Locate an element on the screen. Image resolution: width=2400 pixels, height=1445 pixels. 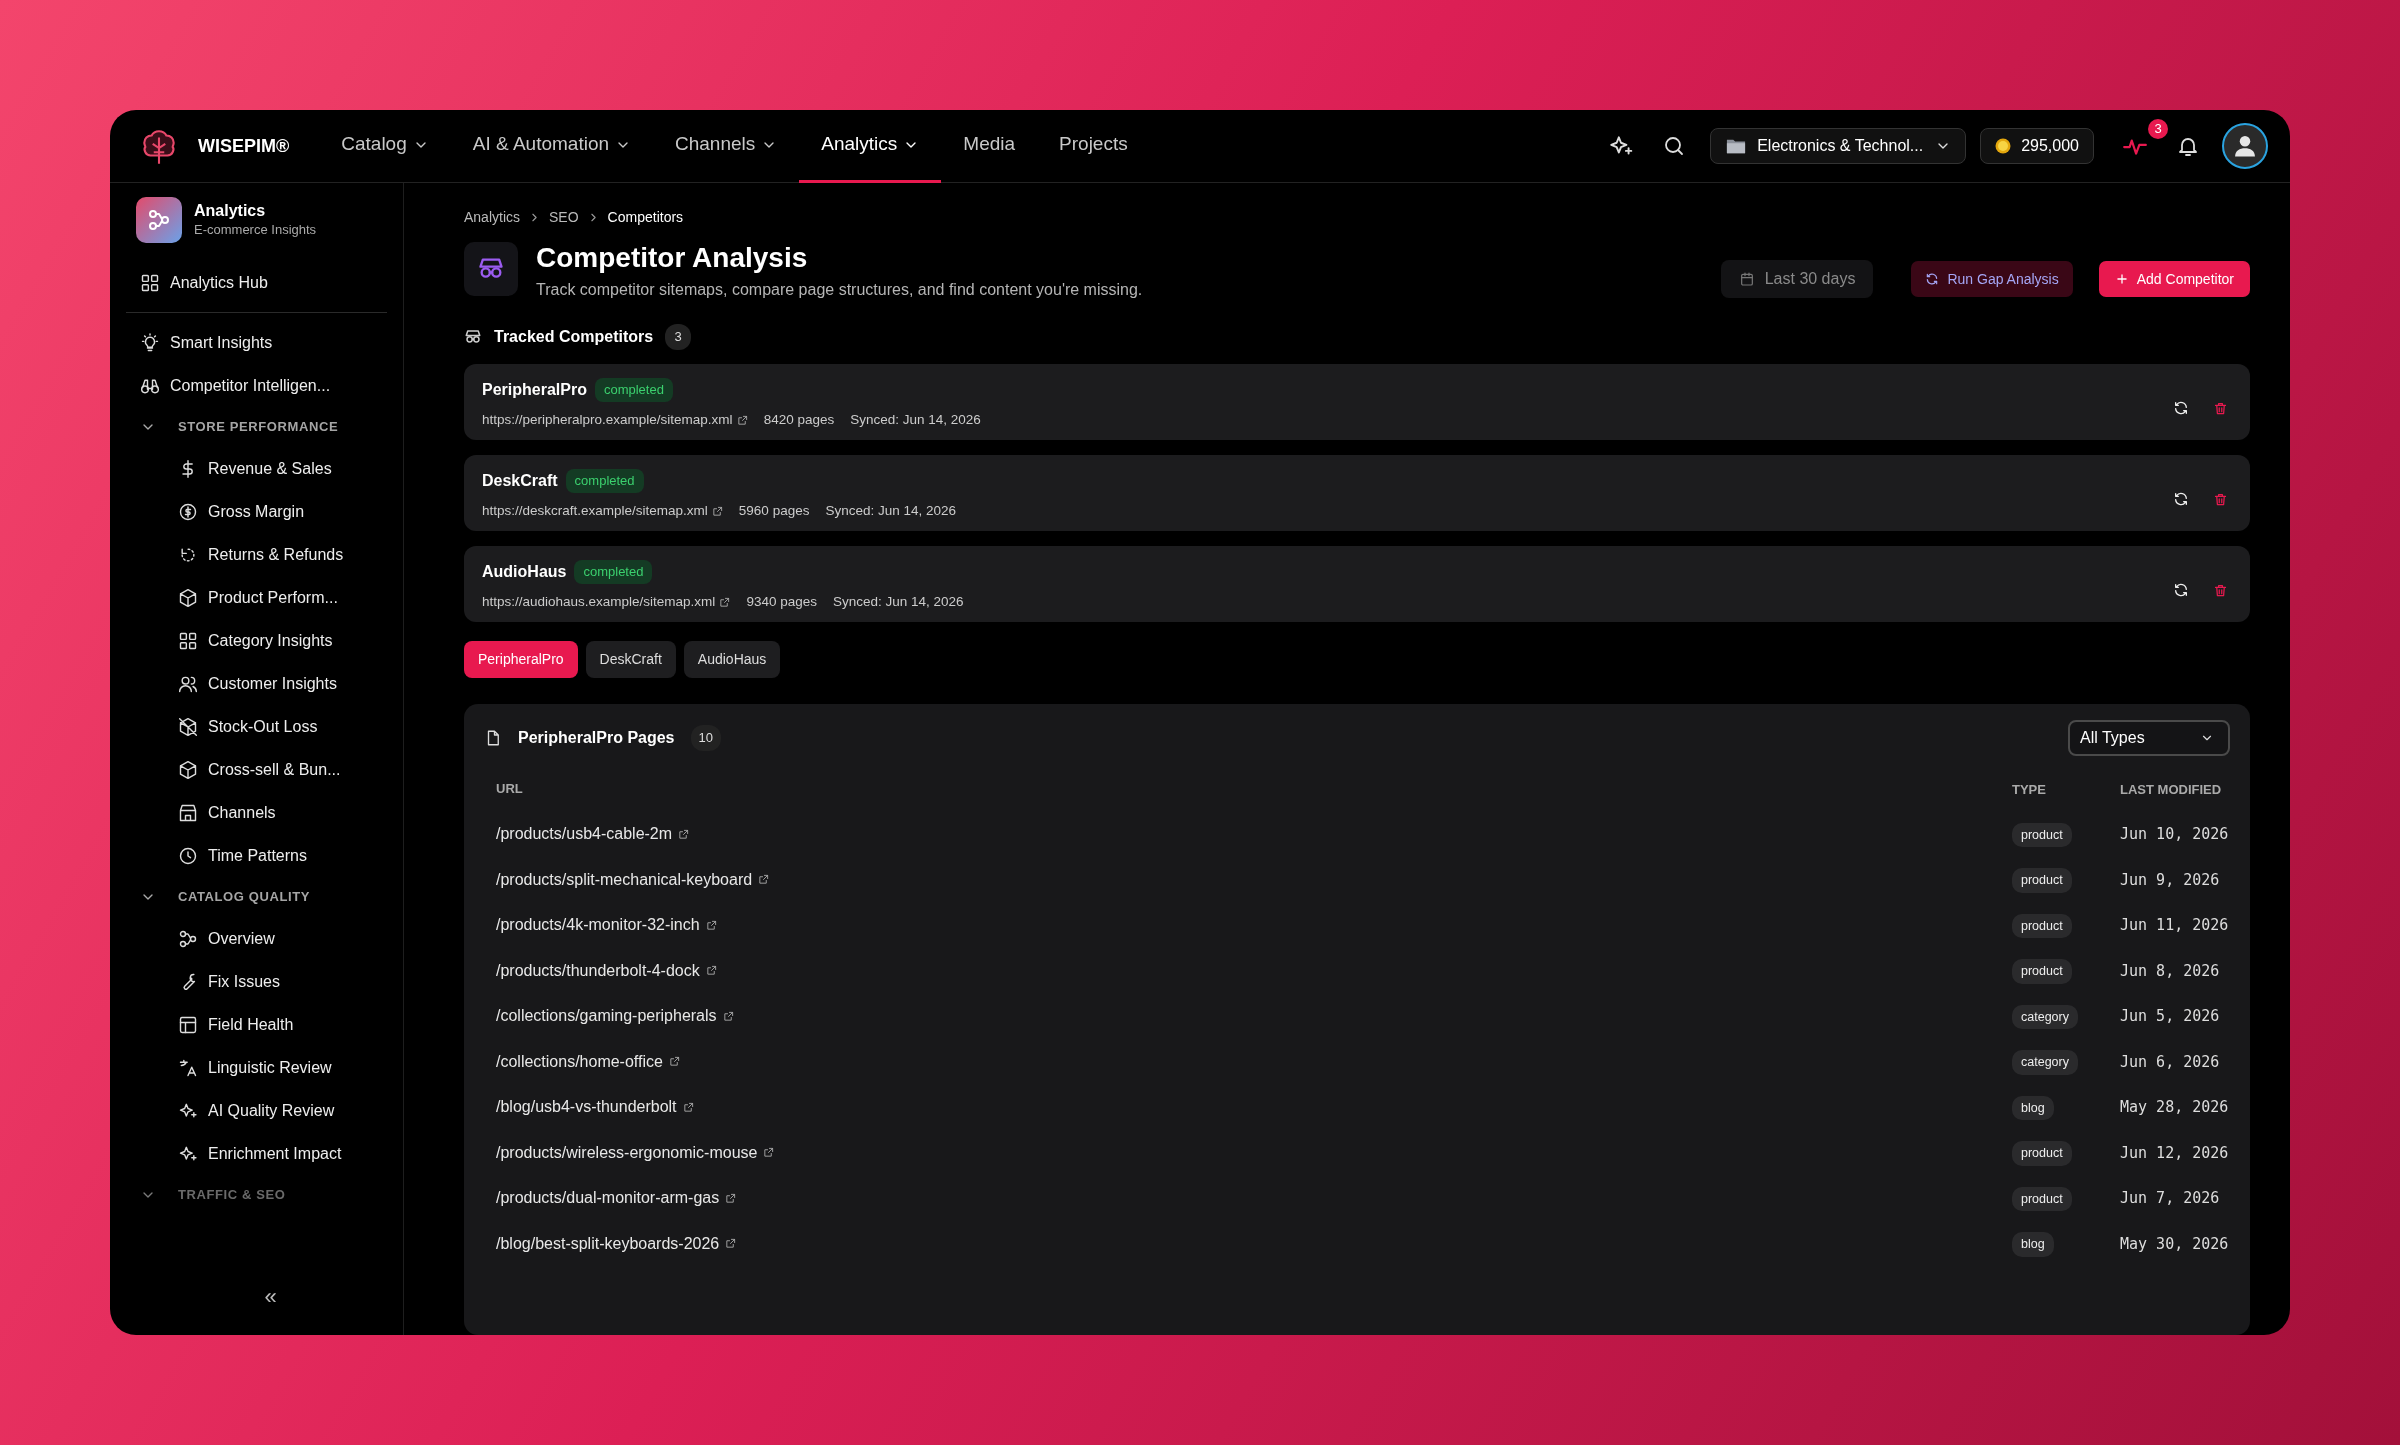
user-avatar is located at coordinates (2245, 146).